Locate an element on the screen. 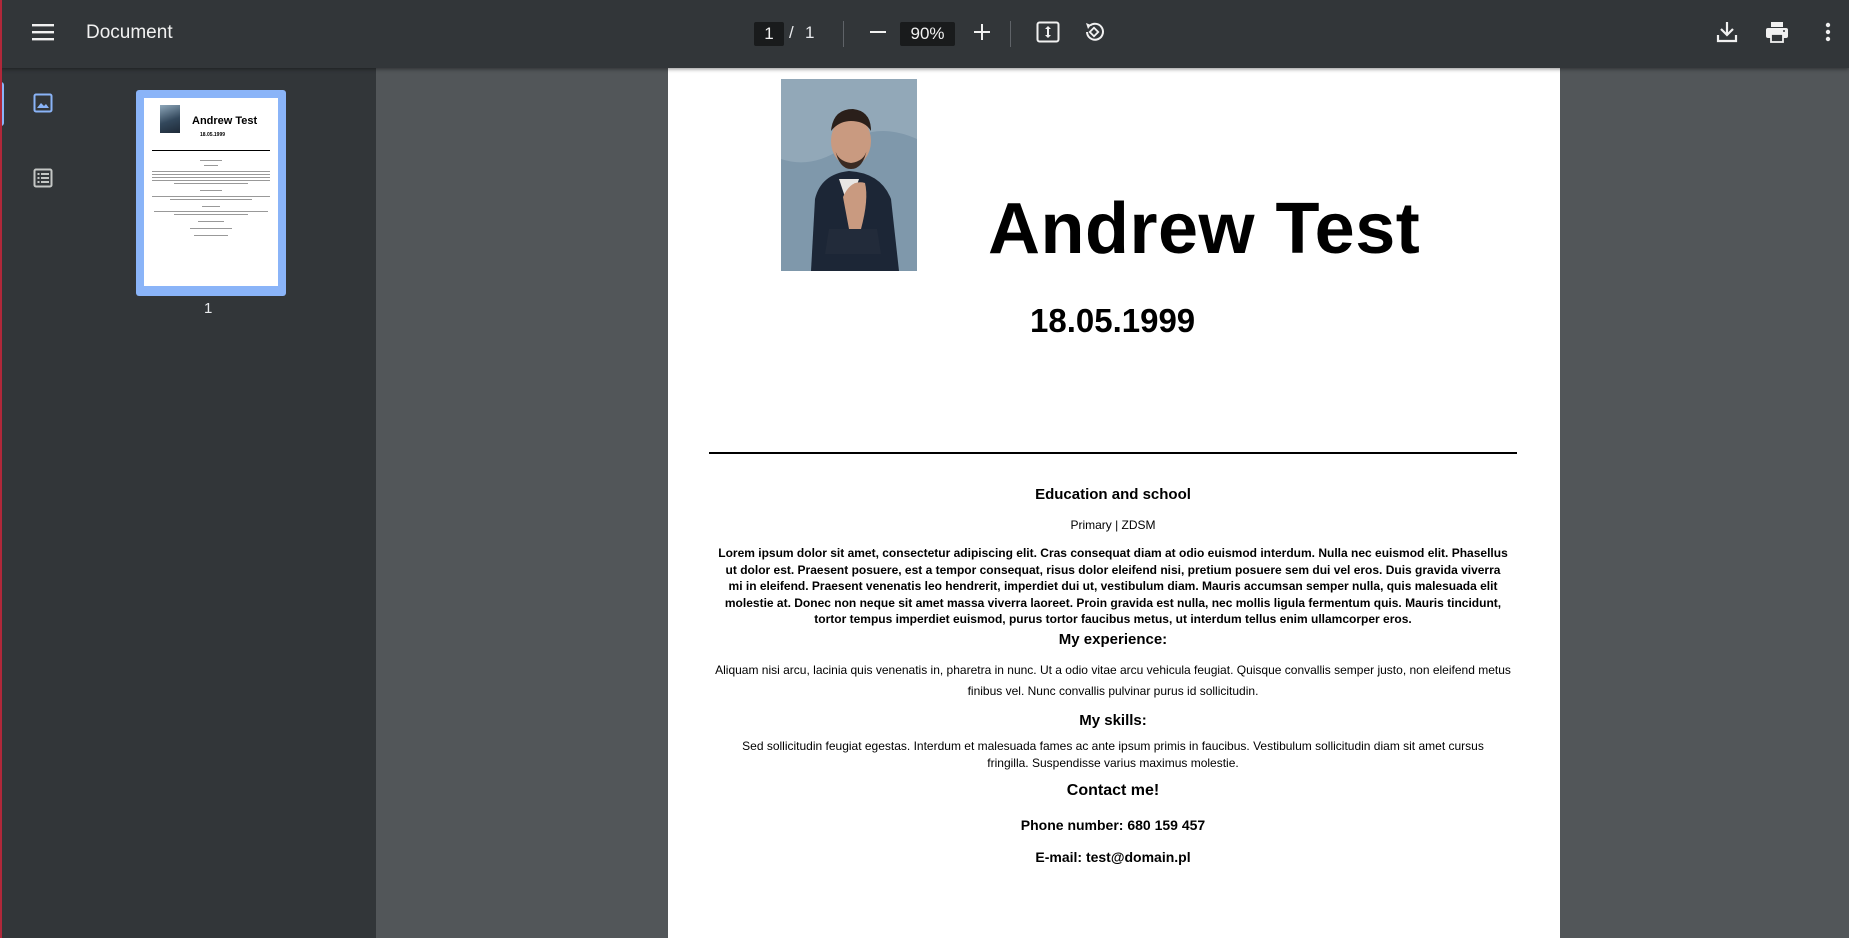  thumbnail-rule is located at coordinates (211, 150).